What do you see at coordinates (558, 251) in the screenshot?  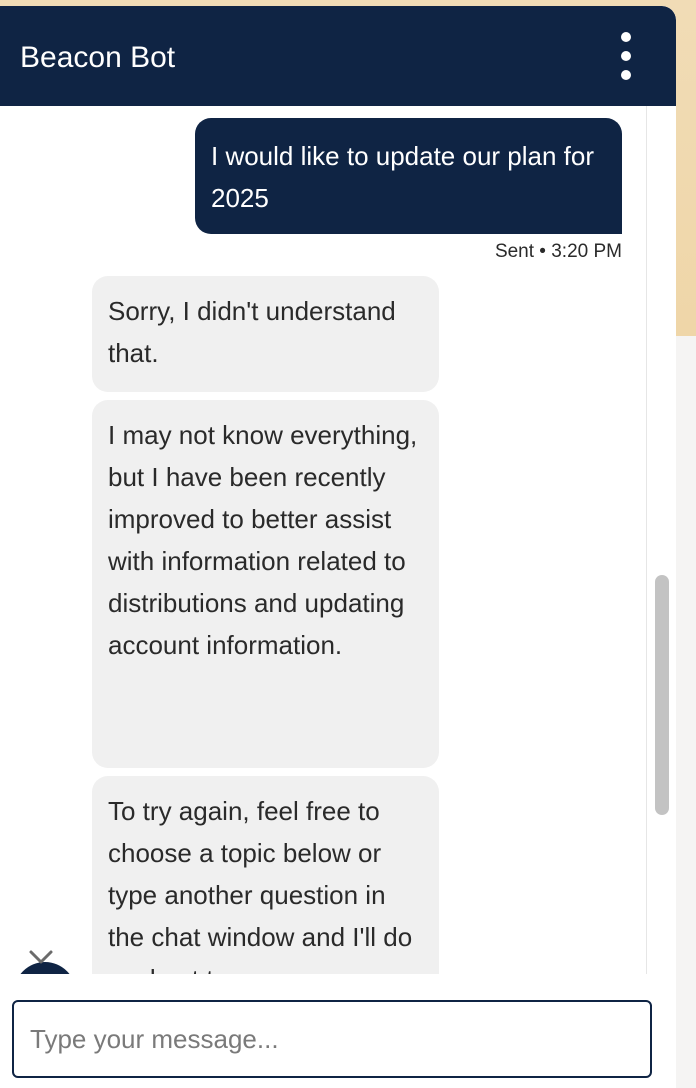 I see `message-status: Sent • 3:20 PM` at bounding box center [558, 251].